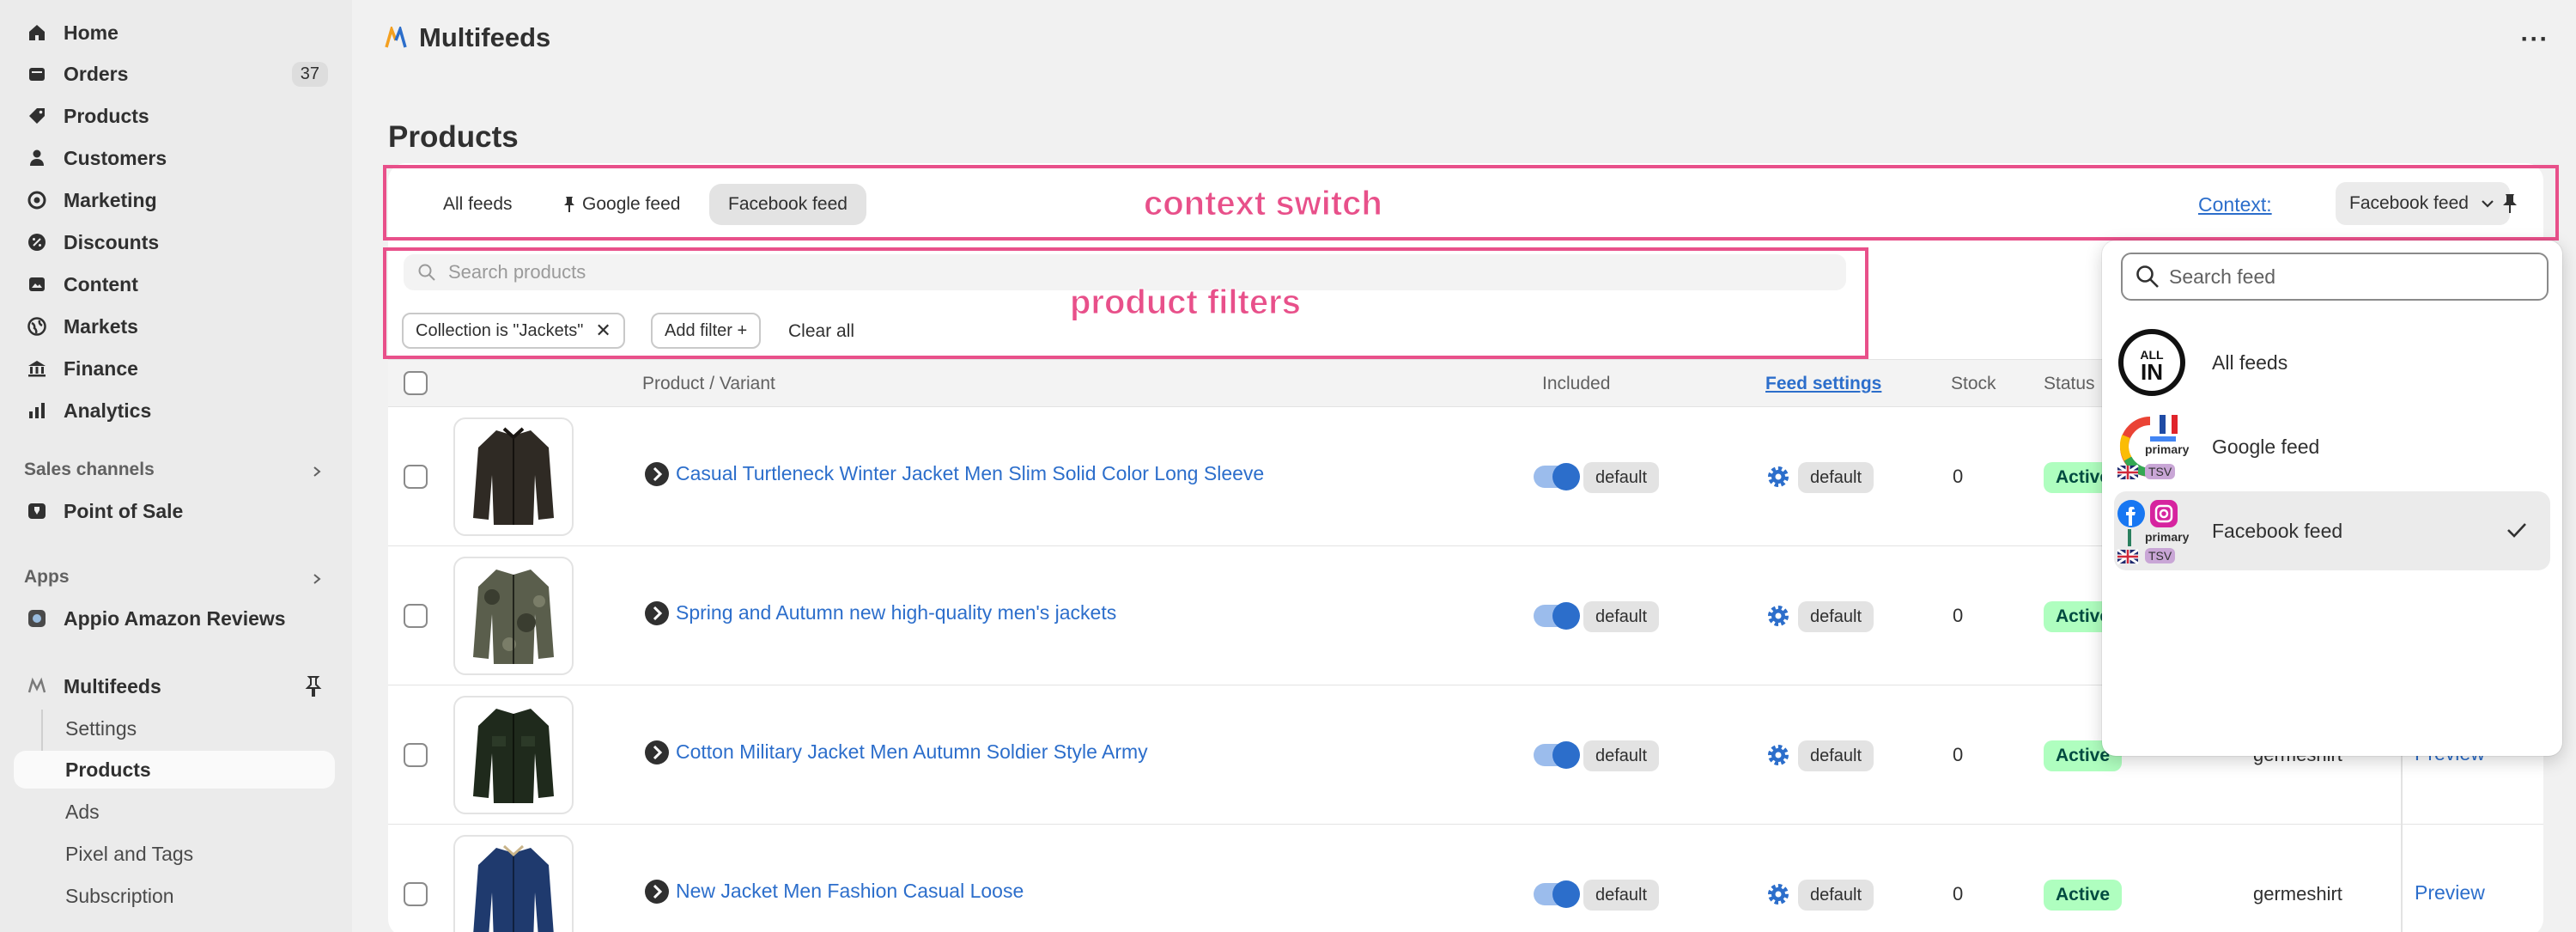 The image size is (2576, 932). Describe the element at coordinates (108, 410) in the screenshot. I see `sidebar-item-label: Analytics` at that location.